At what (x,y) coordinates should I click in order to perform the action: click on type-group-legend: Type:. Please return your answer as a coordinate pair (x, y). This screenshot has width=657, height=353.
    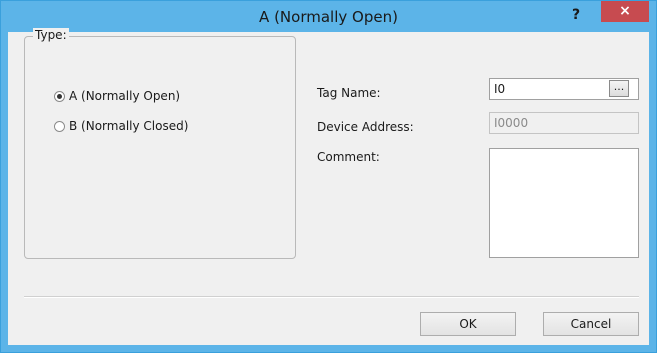
    Looking at the image, I should click on (51, 35).